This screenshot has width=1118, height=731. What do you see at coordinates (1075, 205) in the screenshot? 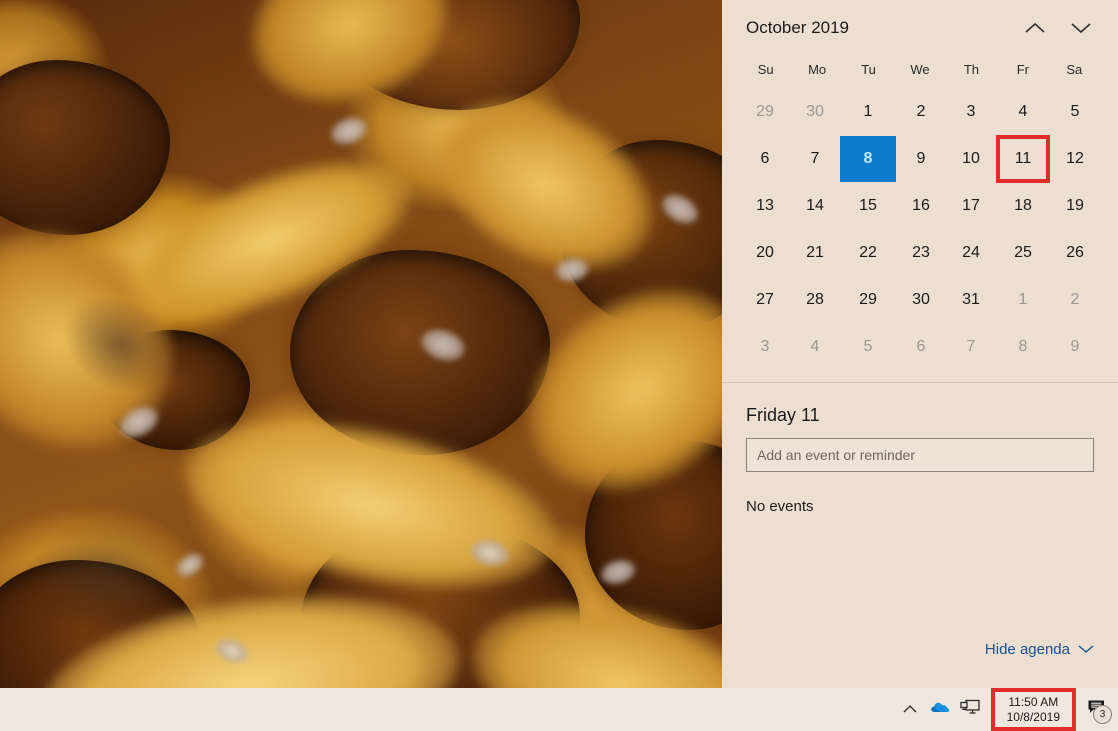
I see `calendar-day: 19` at bounding box center [1075, 205].